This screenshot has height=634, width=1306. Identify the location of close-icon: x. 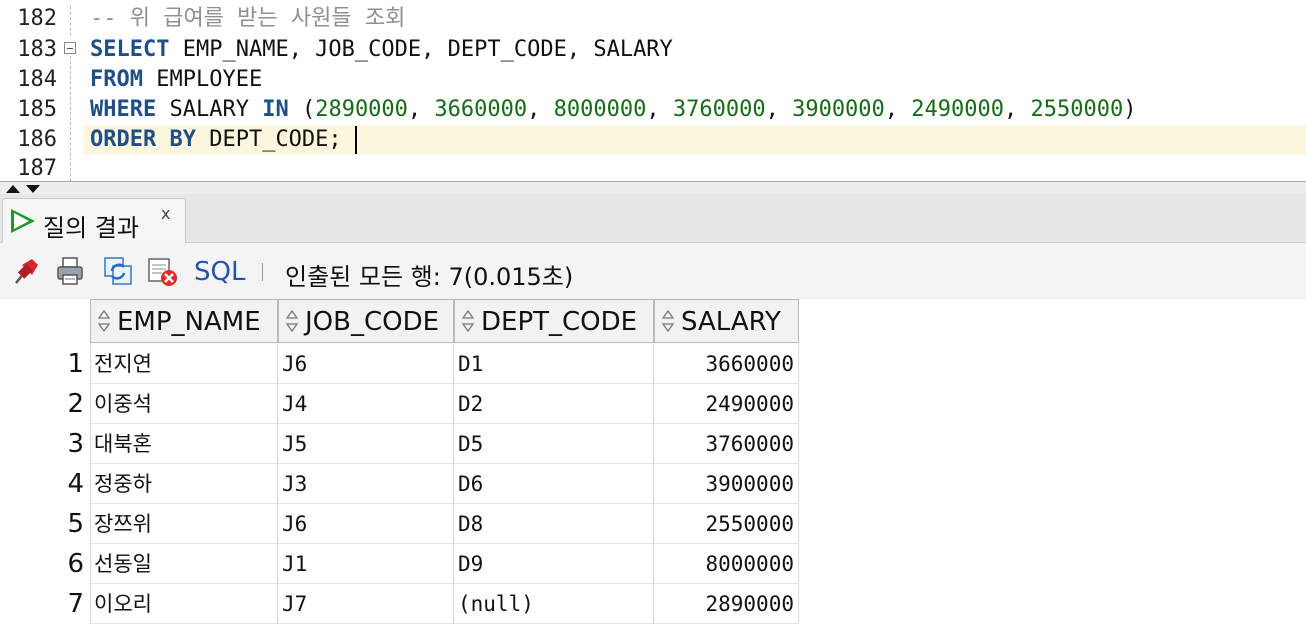
(165, 213).